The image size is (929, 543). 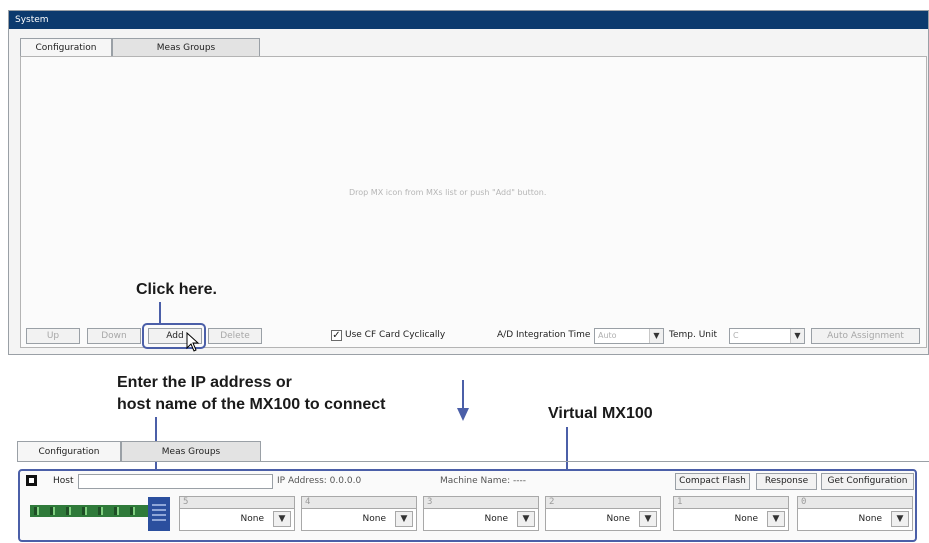 I want to click on enter-ip-callout-line1: Enter the IP address or, so click(x=204, y=382).